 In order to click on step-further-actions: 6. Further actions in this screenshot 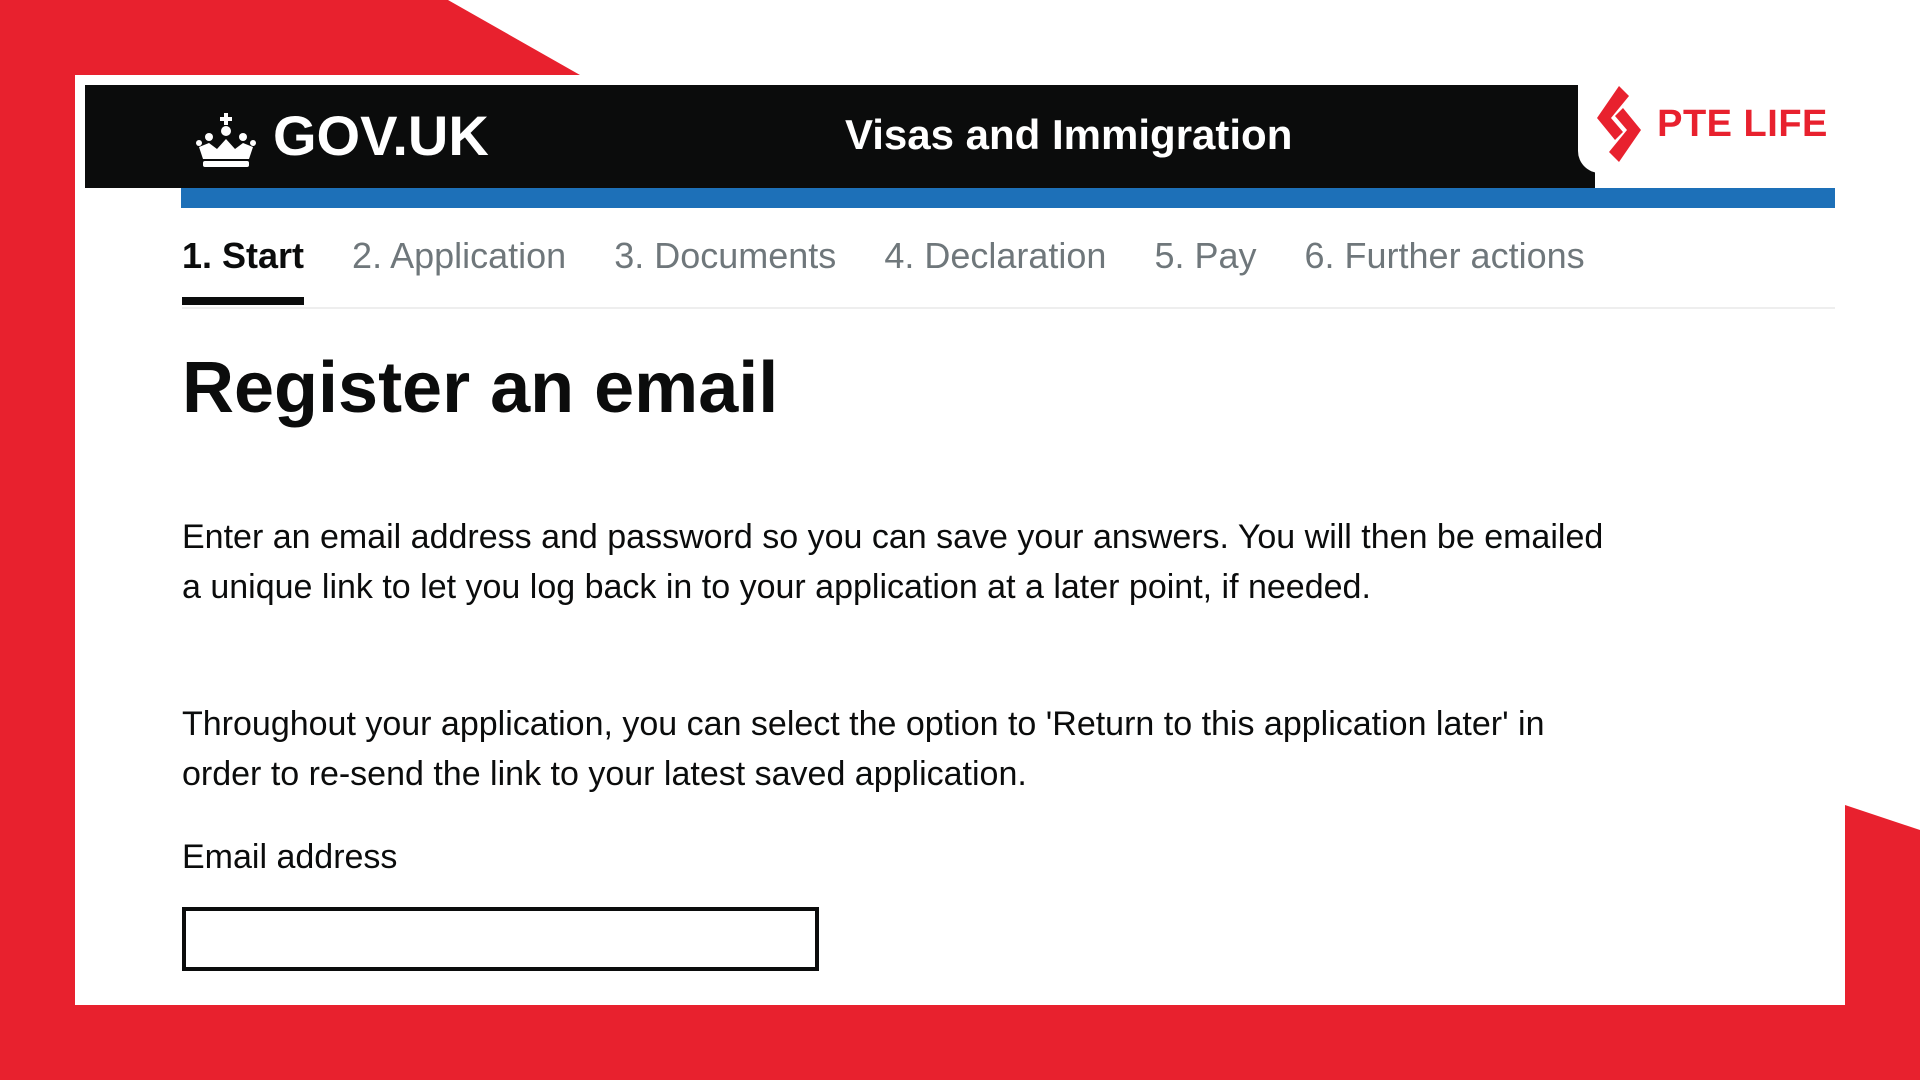, I will do `click(1445, 270)`.